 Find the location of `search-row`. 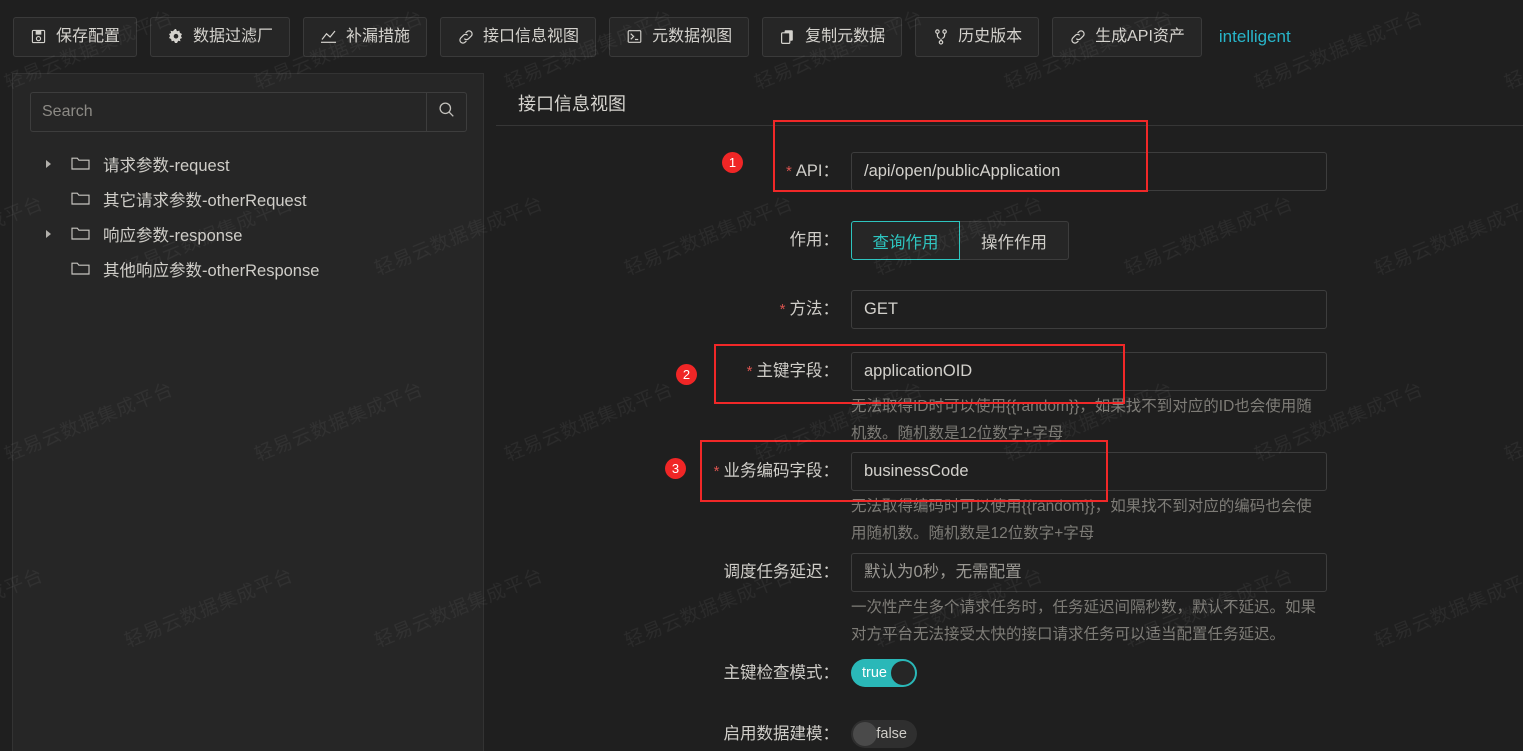

search-row is located at coordinates (248, 112).